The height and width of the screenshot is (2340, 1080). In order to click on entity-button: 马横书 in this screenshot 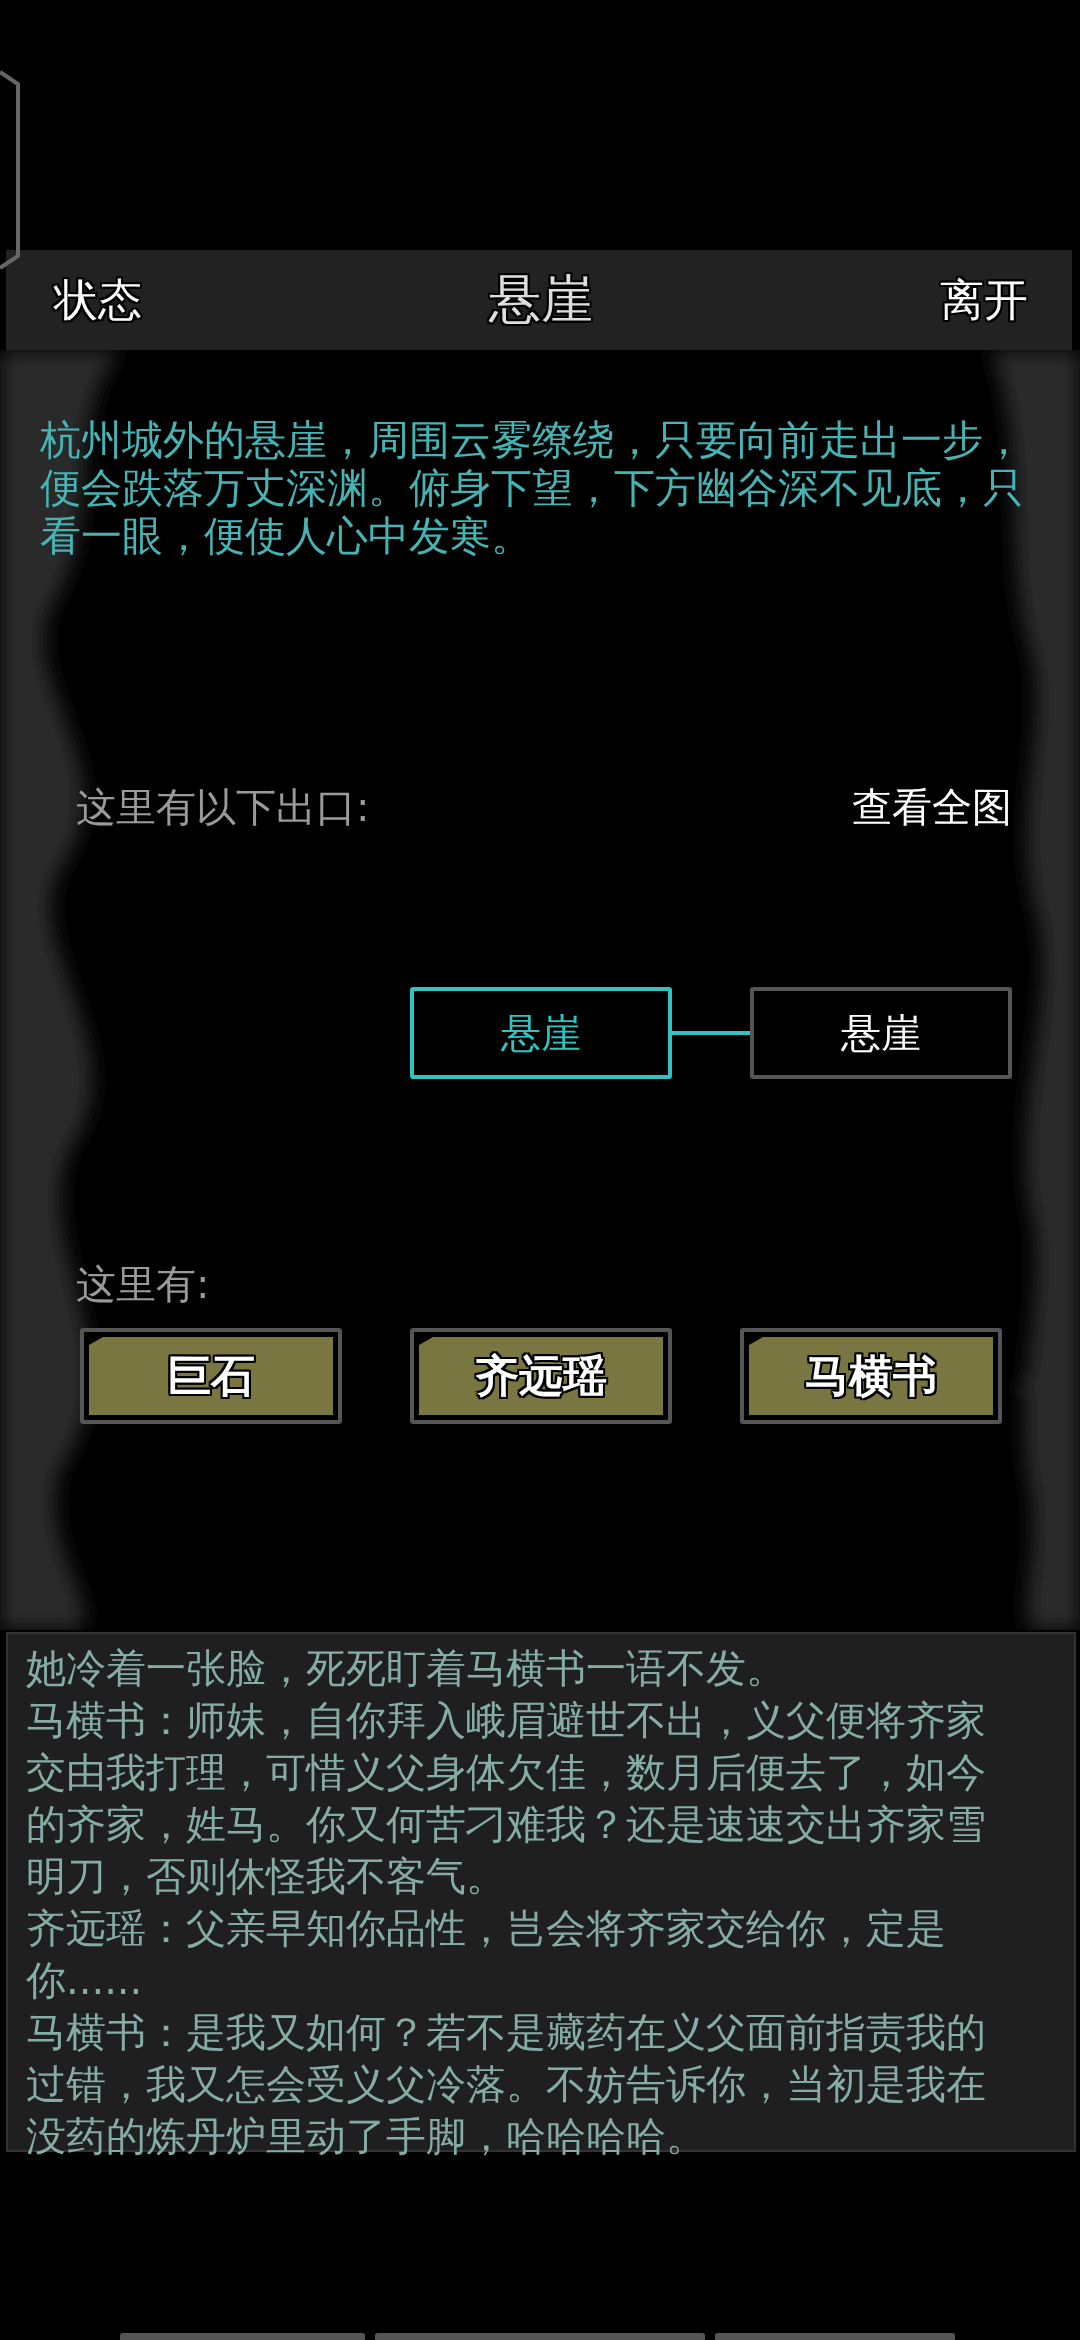, I will do `click(871, 1376)`.